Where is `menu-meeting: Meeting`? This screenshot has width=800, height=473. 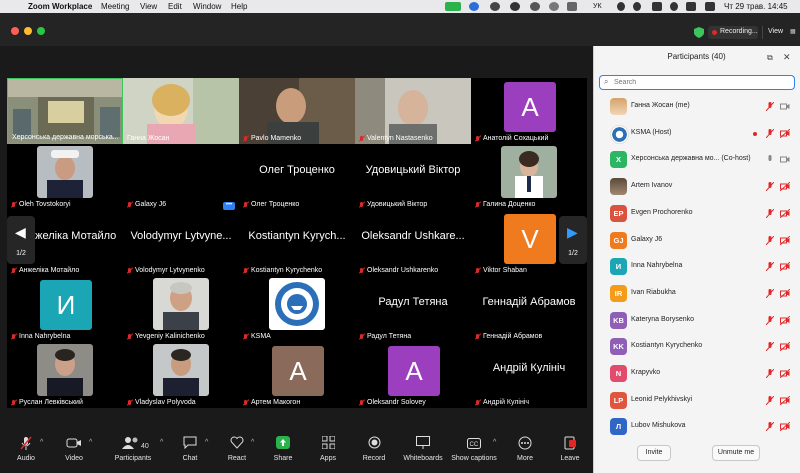 menu-meeting: Meeting is located at coordinates (115, 6).